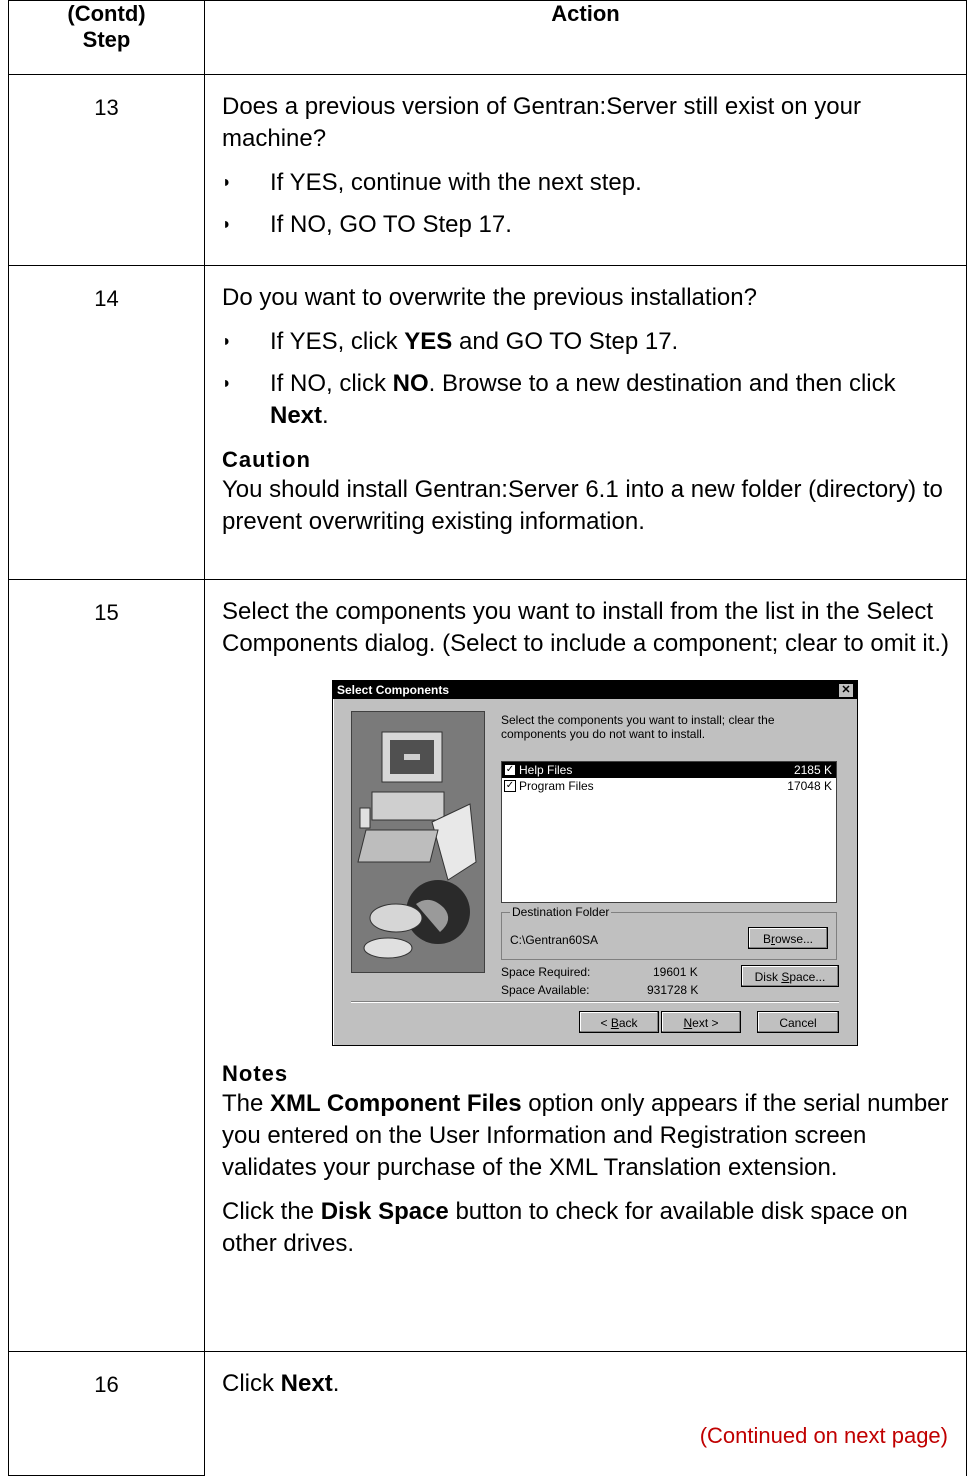  Describe the element at coordinates (846, 690) in the screenshot. I see `close-icon: ✕` at that location.